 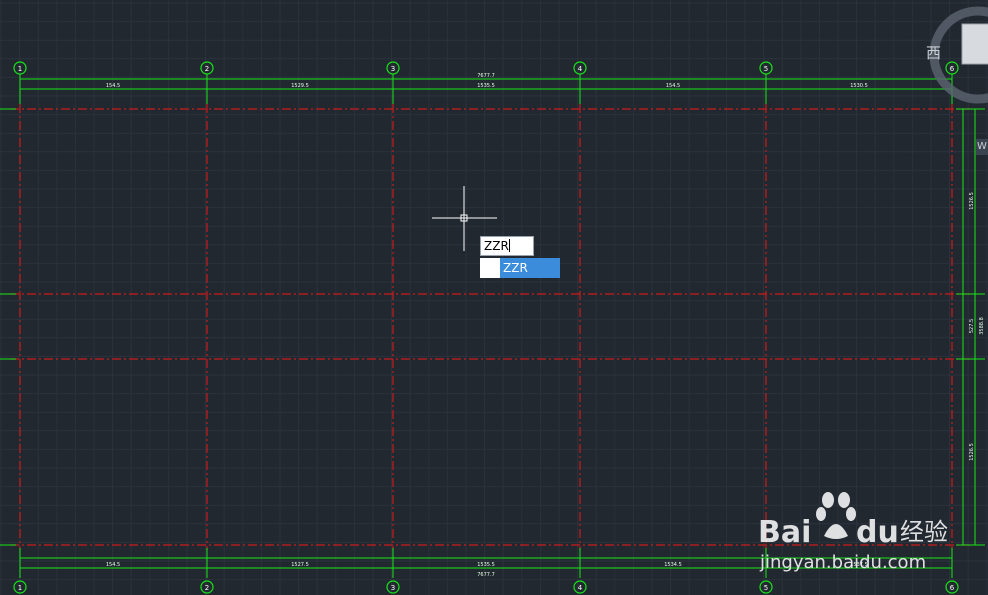 What do you see at coordinates (113, 565) in the screenshot?
I see `dim-bottom-1: 154.5` at bounding box center [113, 565].